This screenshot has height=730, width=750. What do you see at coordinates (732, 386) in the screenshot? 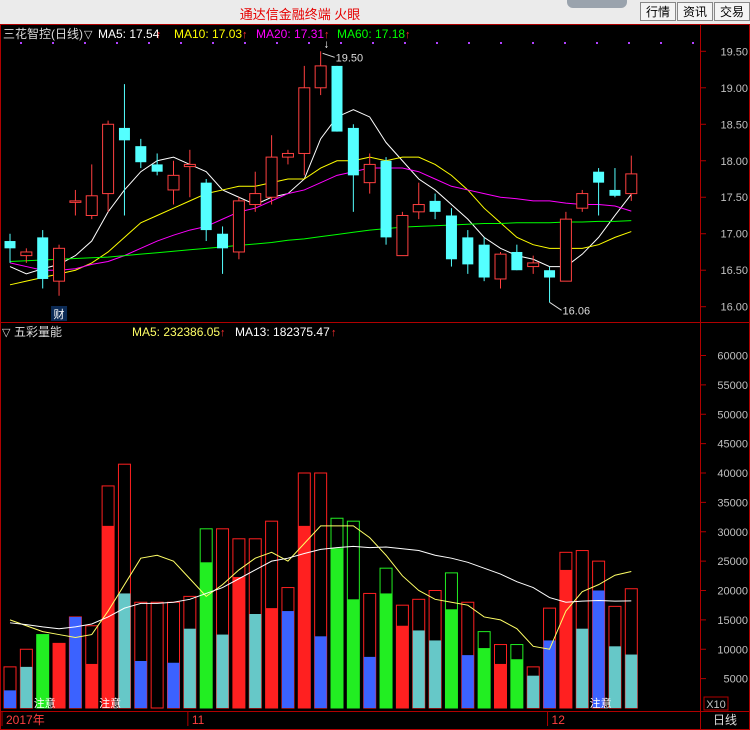
I see `volume-tick-label: 55000` at bounding box center [732, 386].